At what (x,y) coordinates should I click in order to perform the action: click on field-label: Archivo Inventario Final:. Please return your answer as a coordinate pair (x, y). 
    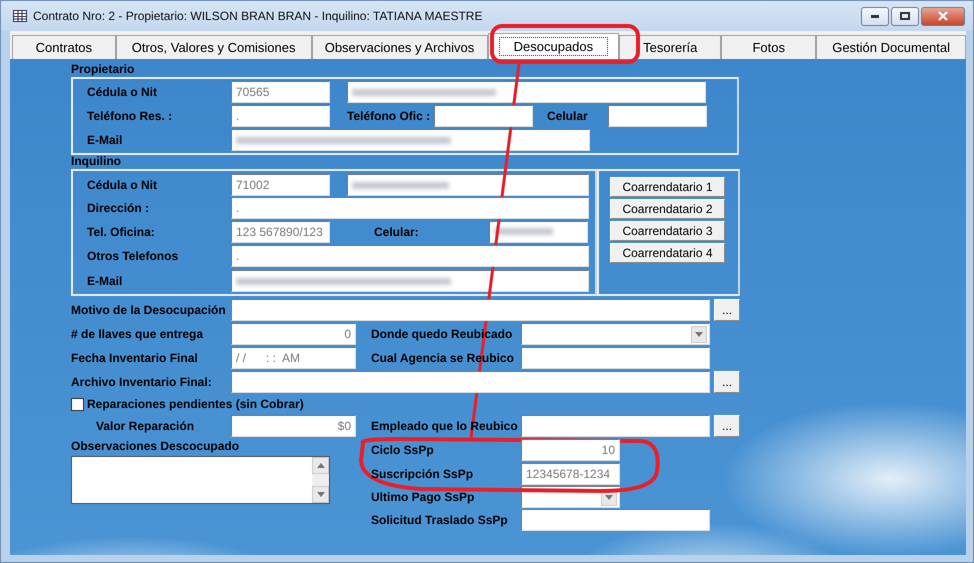
    Looking at the image, I should click on (142, 382).